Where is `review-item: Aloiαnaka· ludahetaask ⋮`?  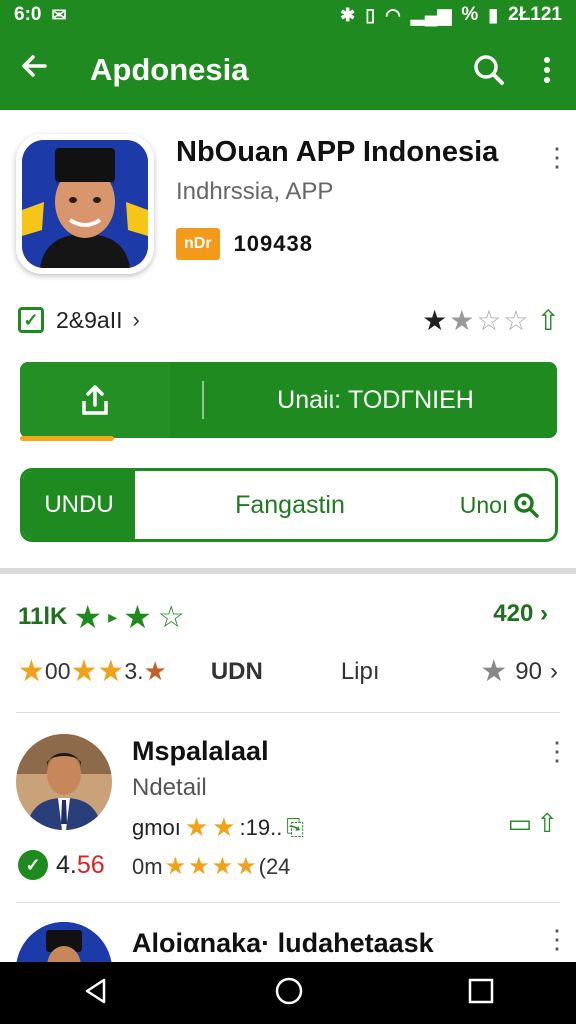
review-item: Aloiαnaka· ludahetaask ⋮ is located at coordinates (288, 932).